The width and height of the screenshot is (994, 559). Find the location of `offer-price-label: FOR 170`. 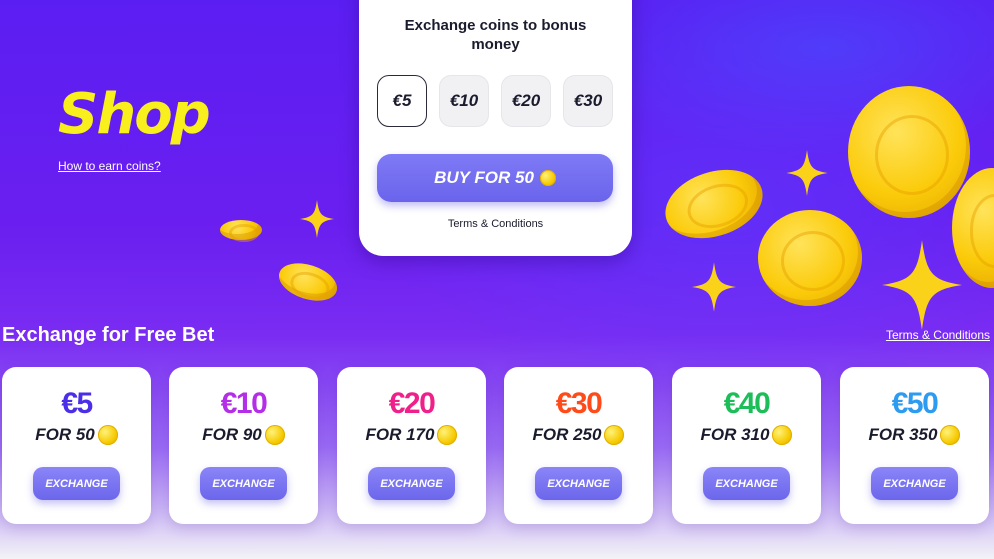

offer-price-label: FOR 170 is located at coordinates (400, 434).